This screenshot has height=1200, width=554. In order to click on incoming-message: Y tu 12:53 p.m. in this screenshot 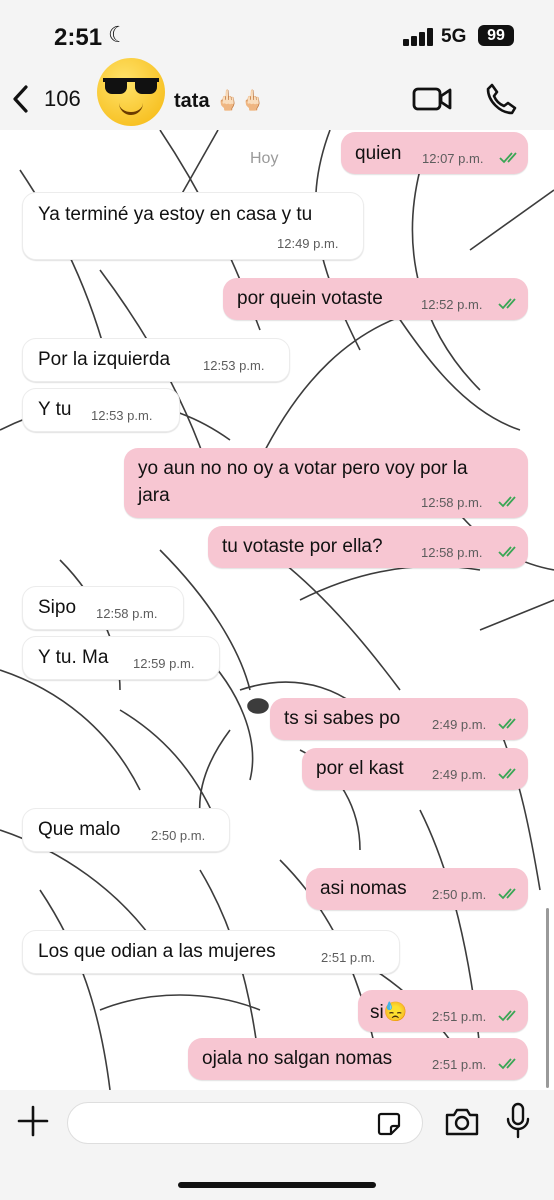, I will do `click(101, 410)`.